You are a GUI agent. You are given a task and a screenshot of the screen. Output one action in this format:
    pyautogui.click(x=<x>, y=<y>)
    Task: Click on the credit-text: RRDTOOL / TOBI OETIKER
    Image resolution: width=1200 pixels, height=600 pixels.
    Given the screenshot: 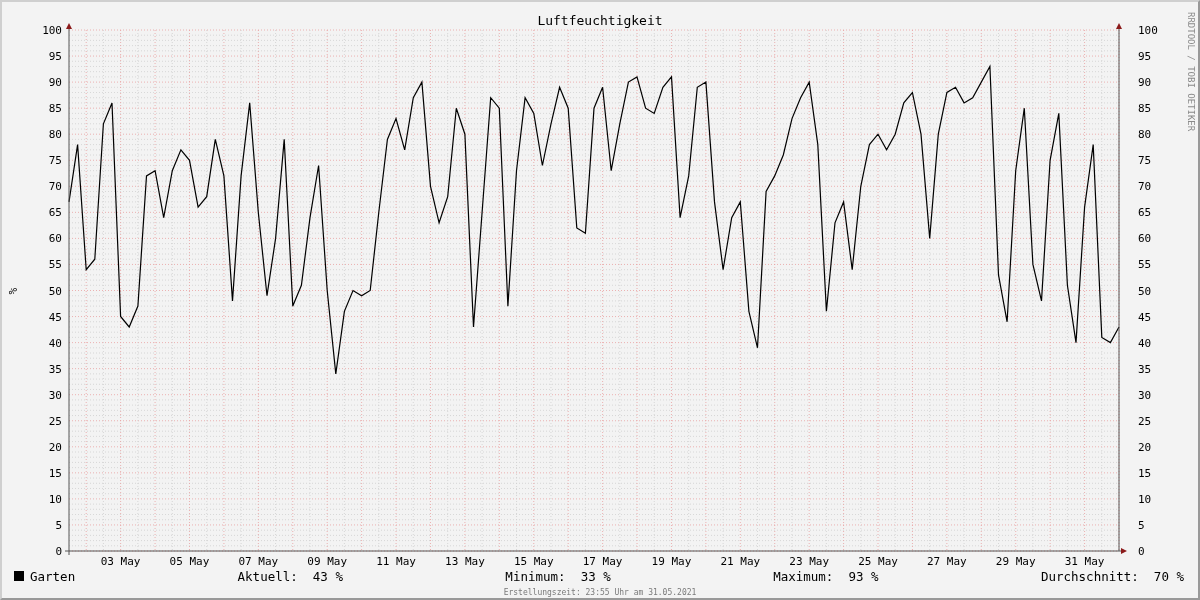 What is the action you would take?
    pyautogui.click(x=1191, y=72)
    